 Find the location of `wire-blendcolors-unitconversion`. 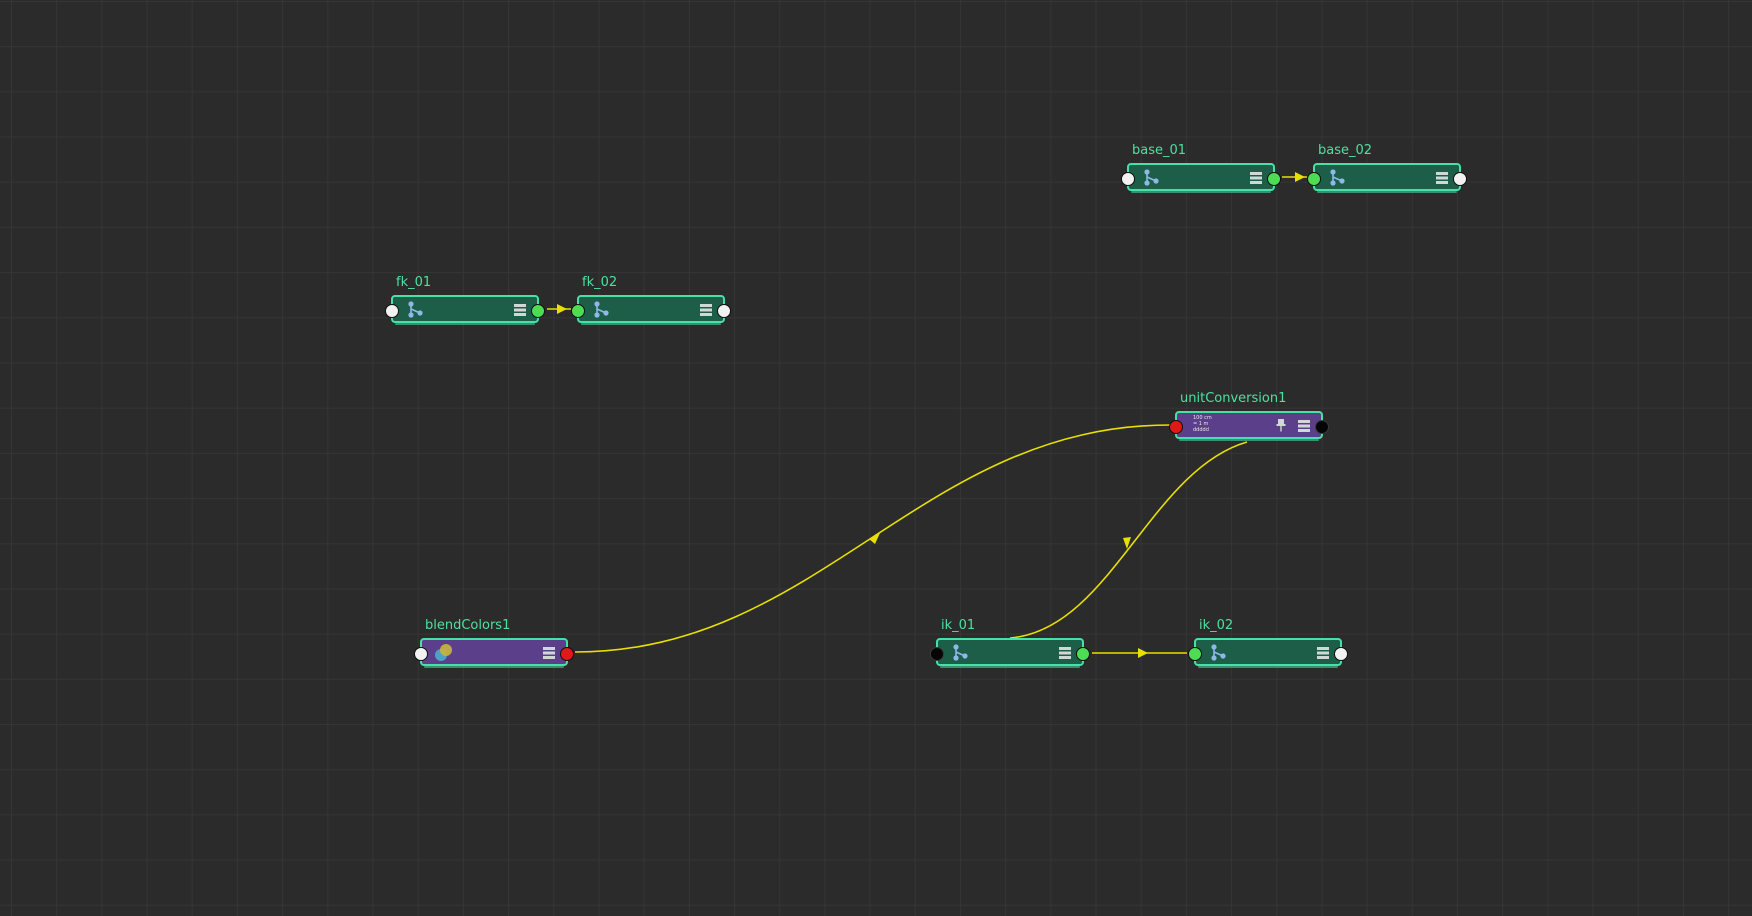

wire-blendcolors-unitconversion is located at coordinates (872, 538).